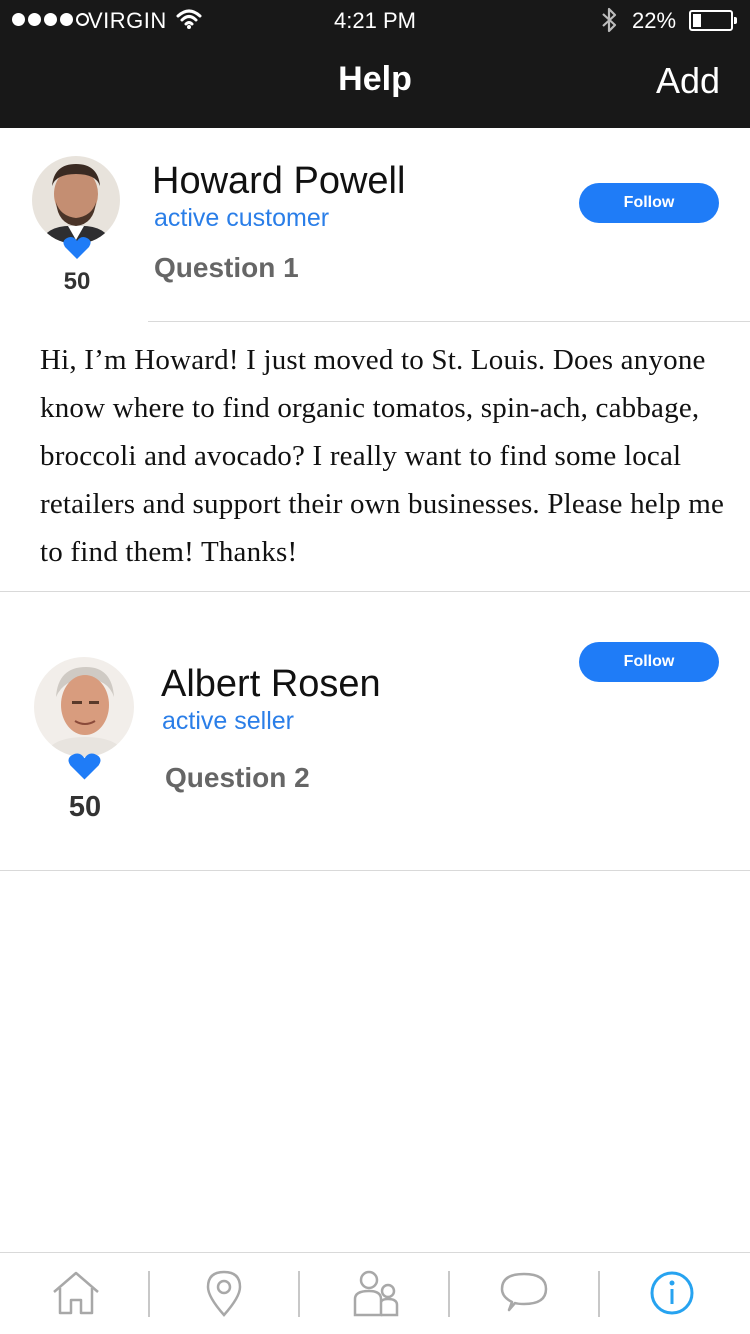  I want to click on battery-level, so click(697, 20).